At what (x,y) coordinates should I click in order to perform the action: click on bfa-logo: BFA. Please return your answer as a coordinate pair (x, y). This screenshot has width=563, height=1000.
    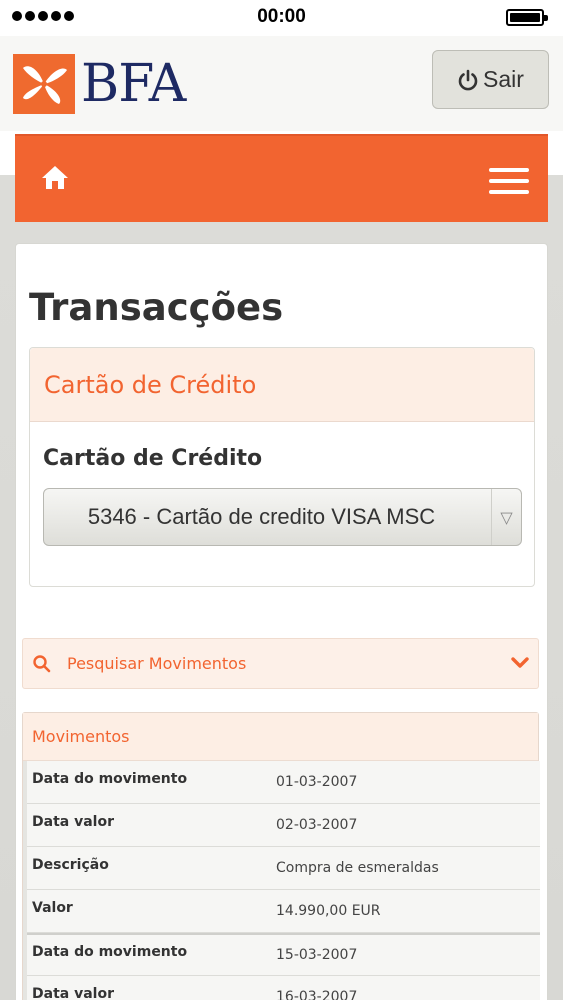
    Looking at the image, I should click on (99, 84).